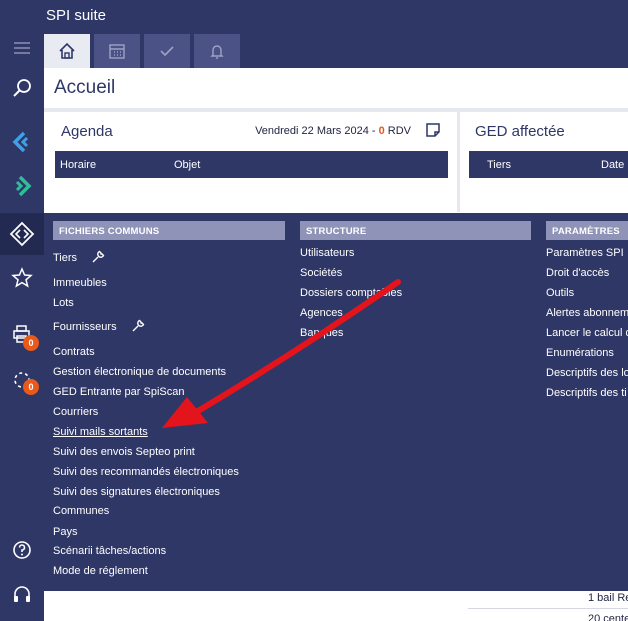 The image size is (628, 621). I want to click on left-rail: 0 0, so click(22, 310).